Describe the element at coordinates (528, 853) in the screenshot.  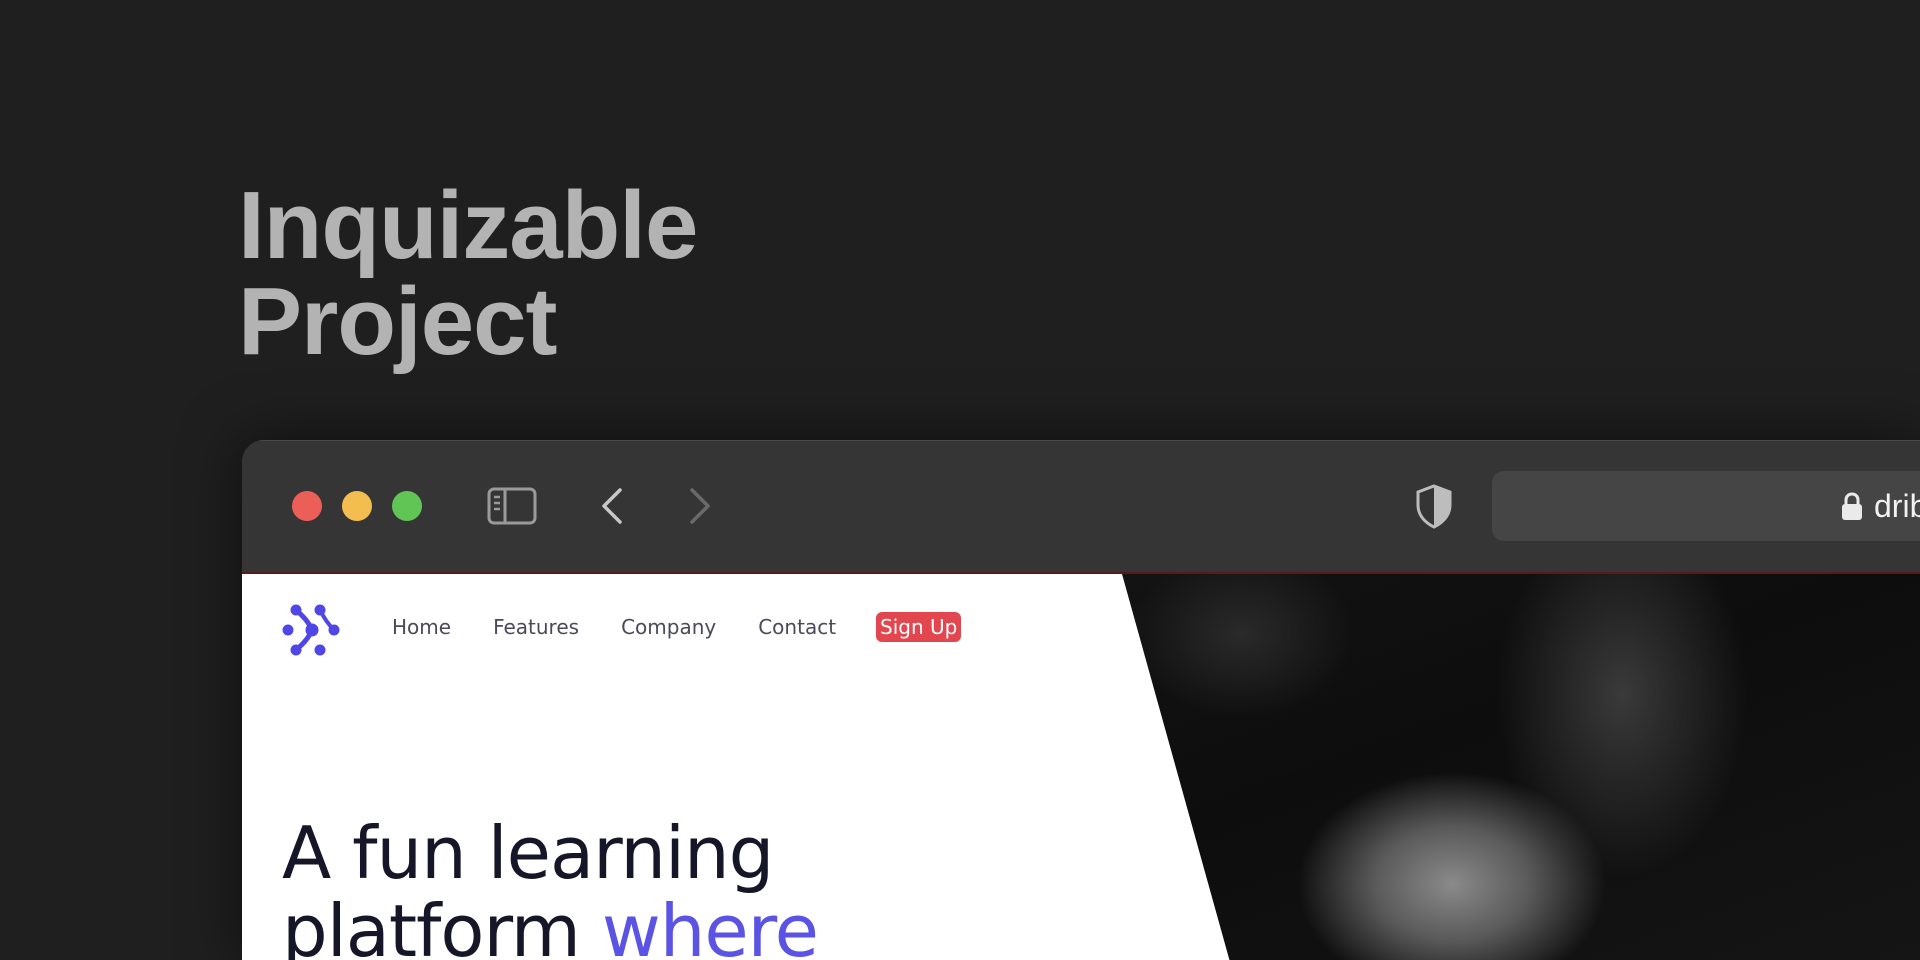
I see `hero-heading-line1: A fun learning` at that location.